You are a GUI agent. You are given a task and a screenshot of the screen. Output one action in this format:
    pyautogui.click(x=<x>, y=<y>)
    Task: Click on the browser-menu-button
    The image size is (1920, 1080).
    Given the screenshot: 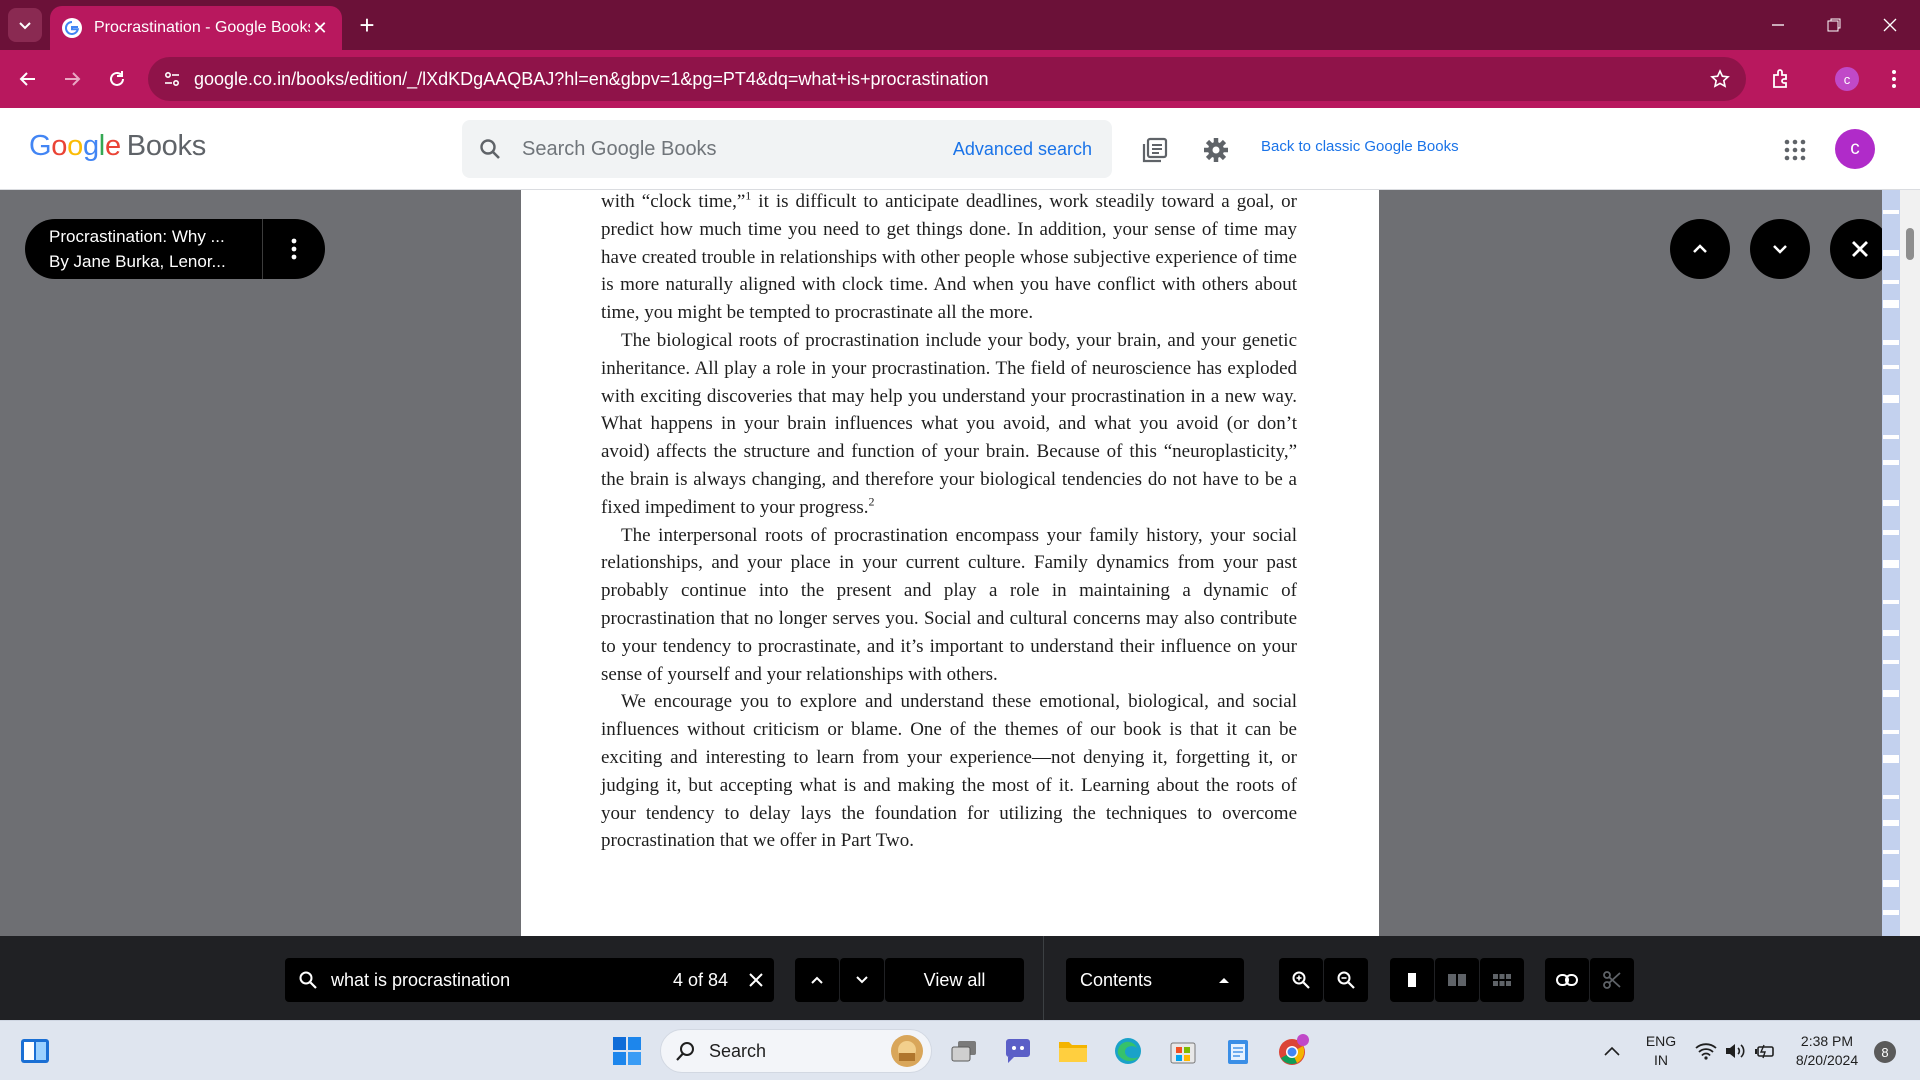 What is the action you would take?
    pyautogui.click(x=1894, y=79)
    